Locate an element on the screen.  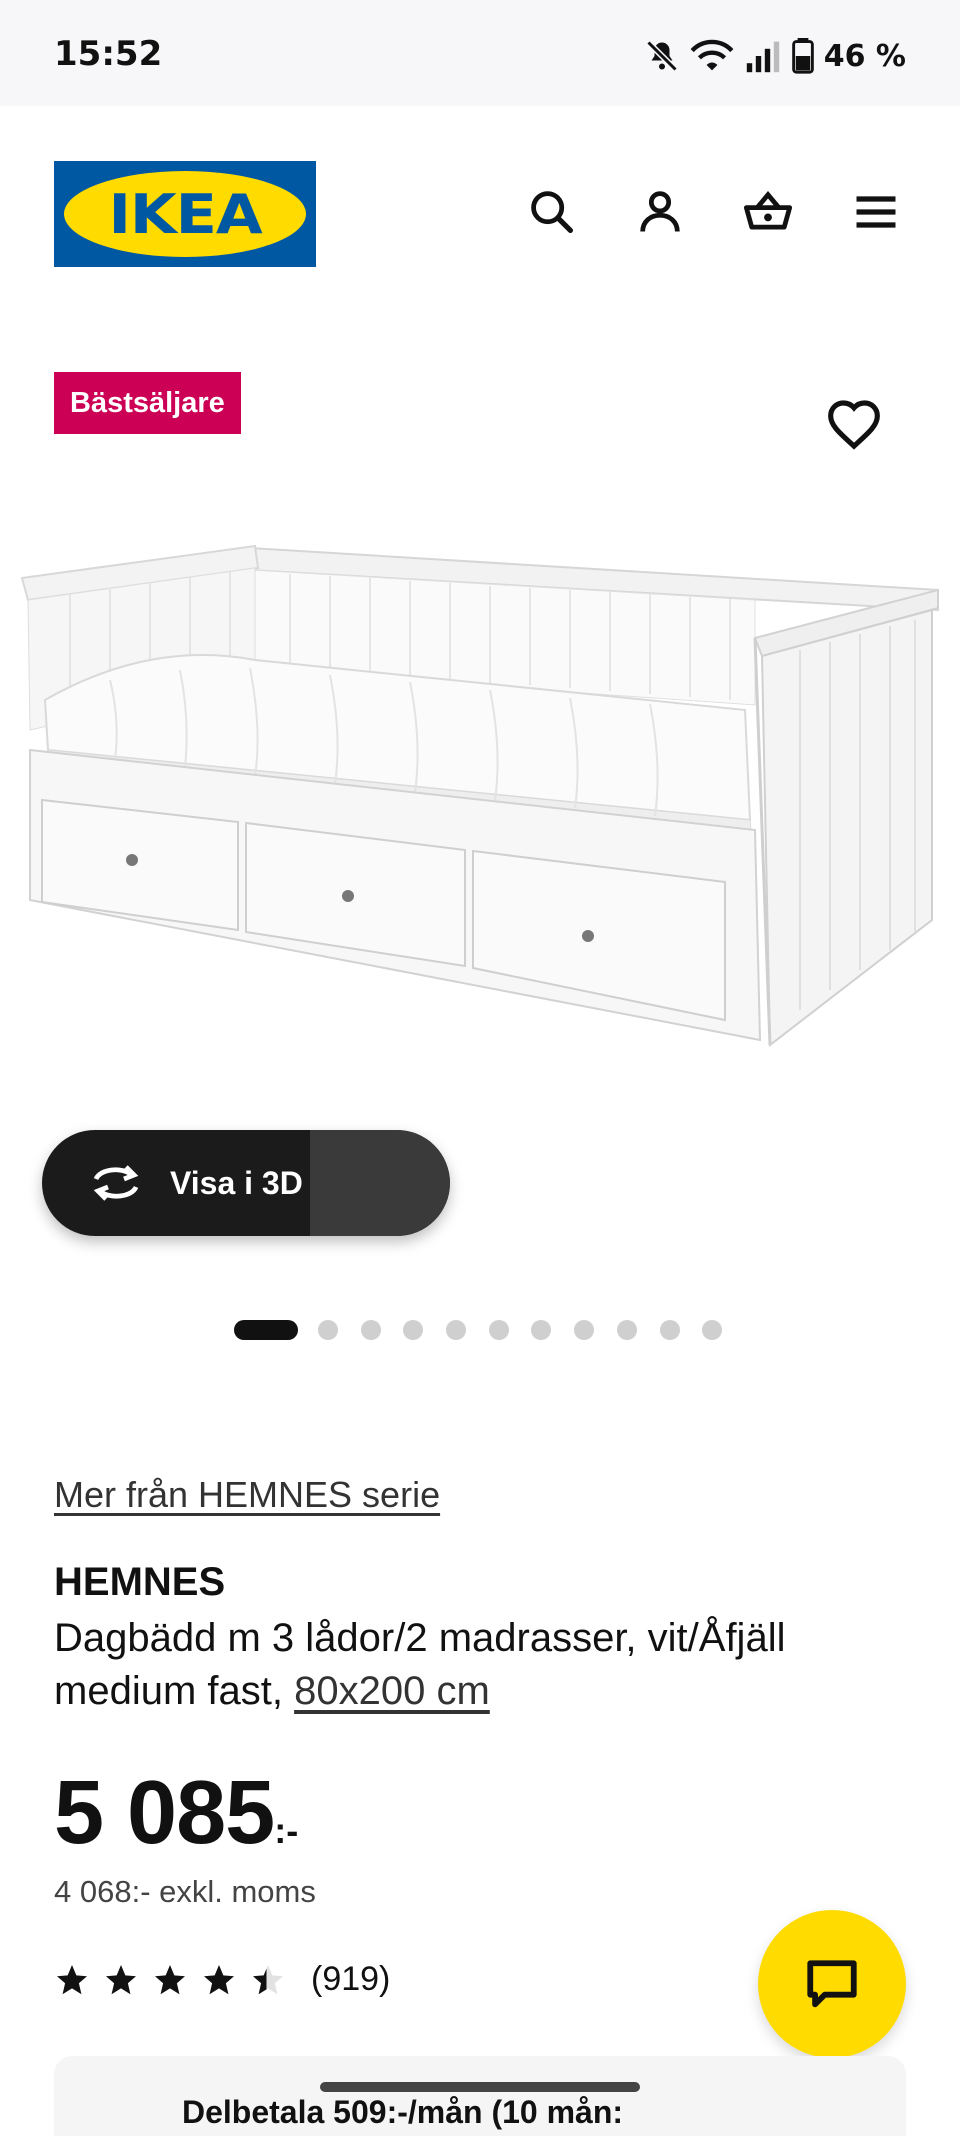
price: 5 085:- is located at coordinates (176, 1813).